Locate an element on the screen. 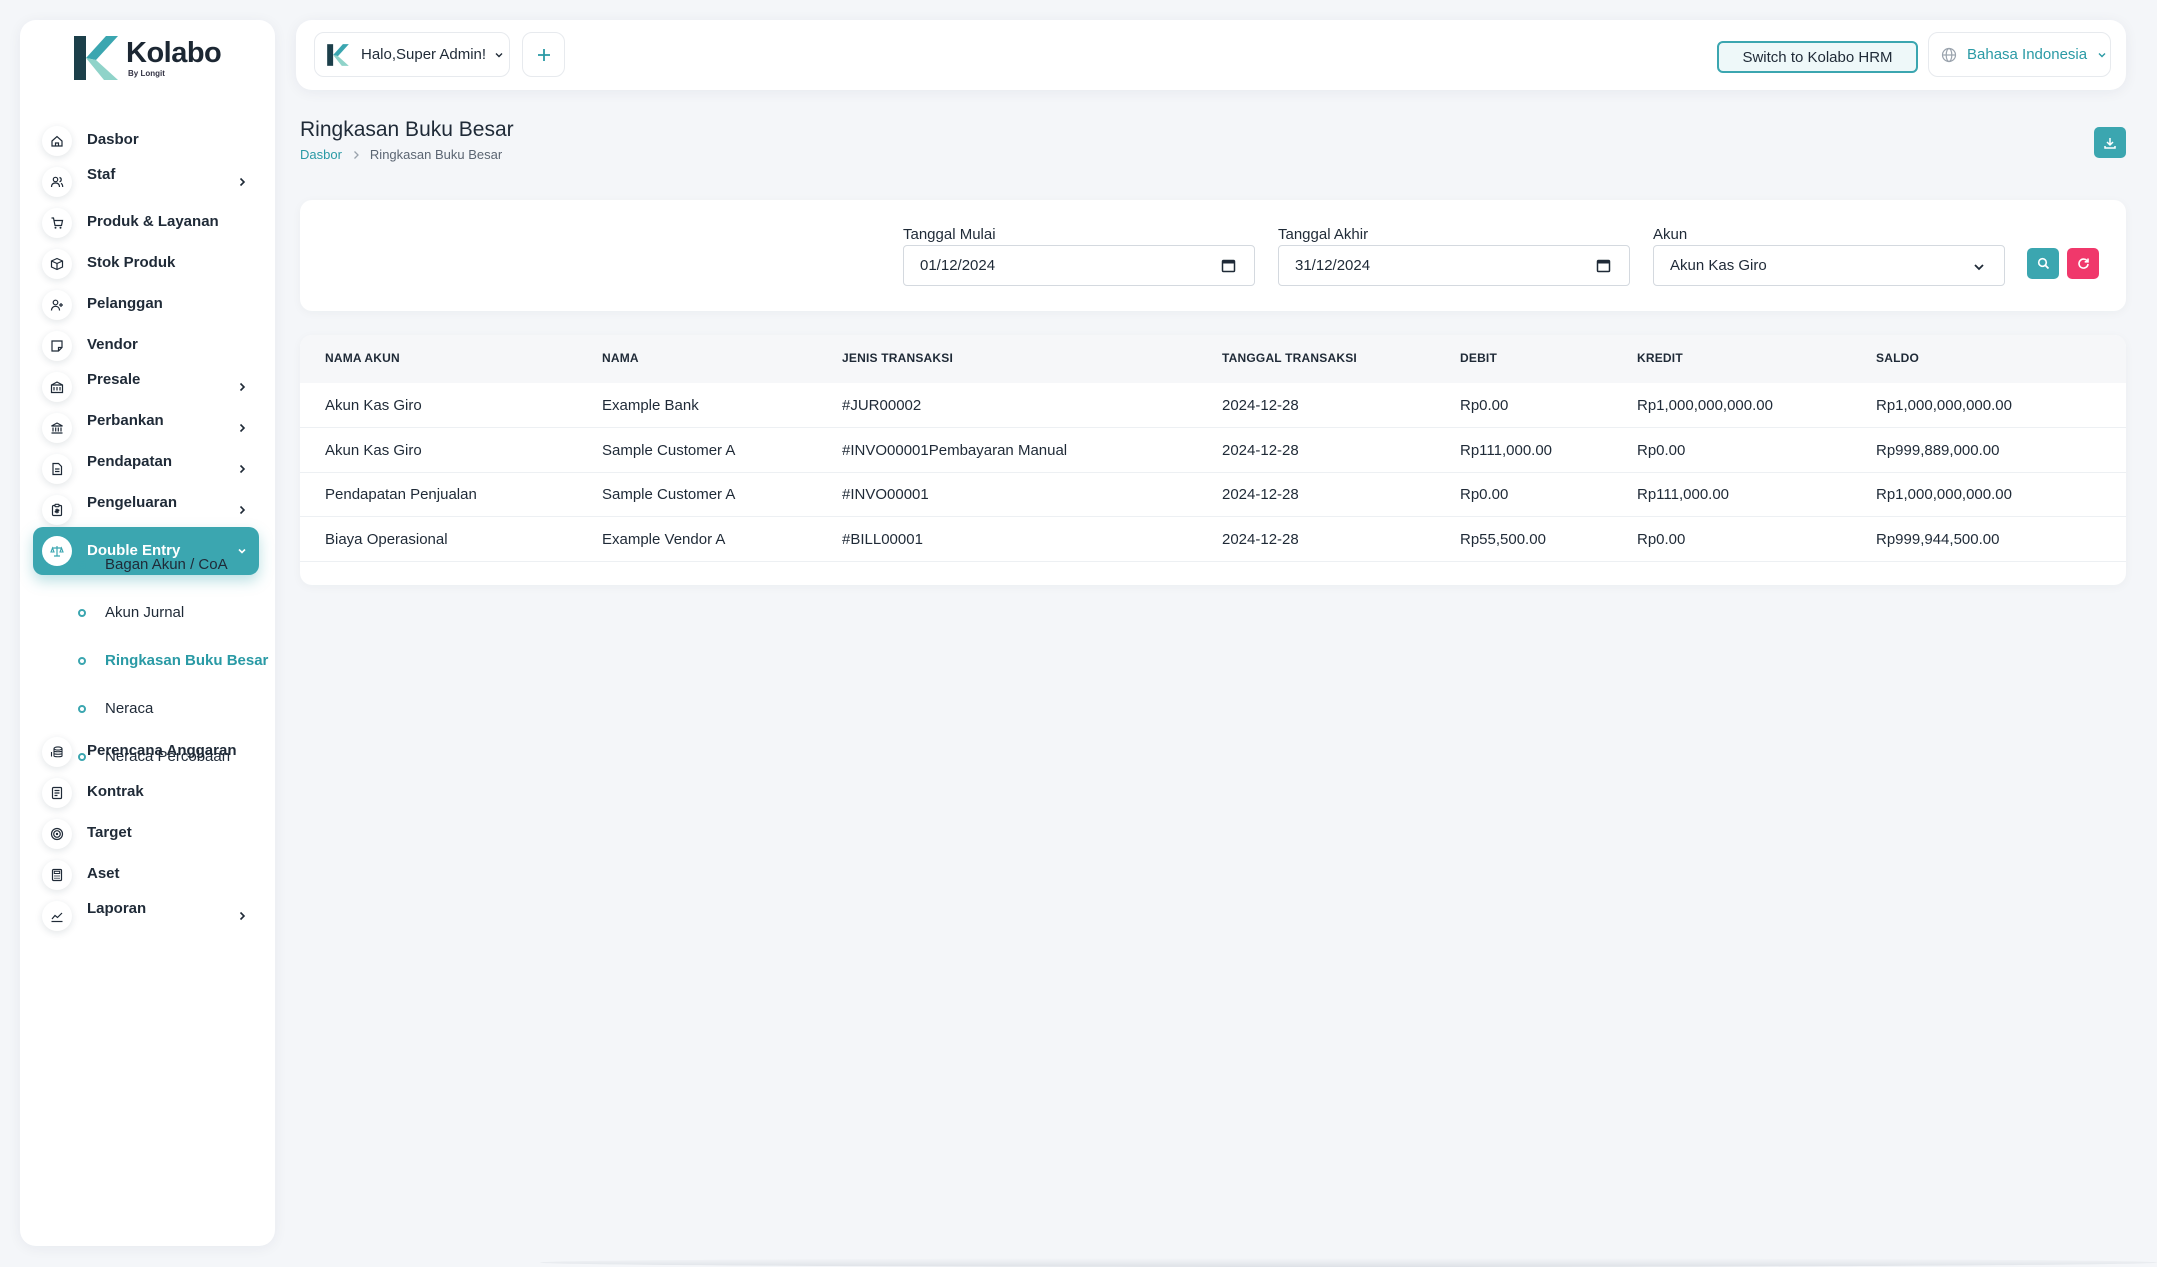  user-plus-icon is located at coordinates (57, 305).